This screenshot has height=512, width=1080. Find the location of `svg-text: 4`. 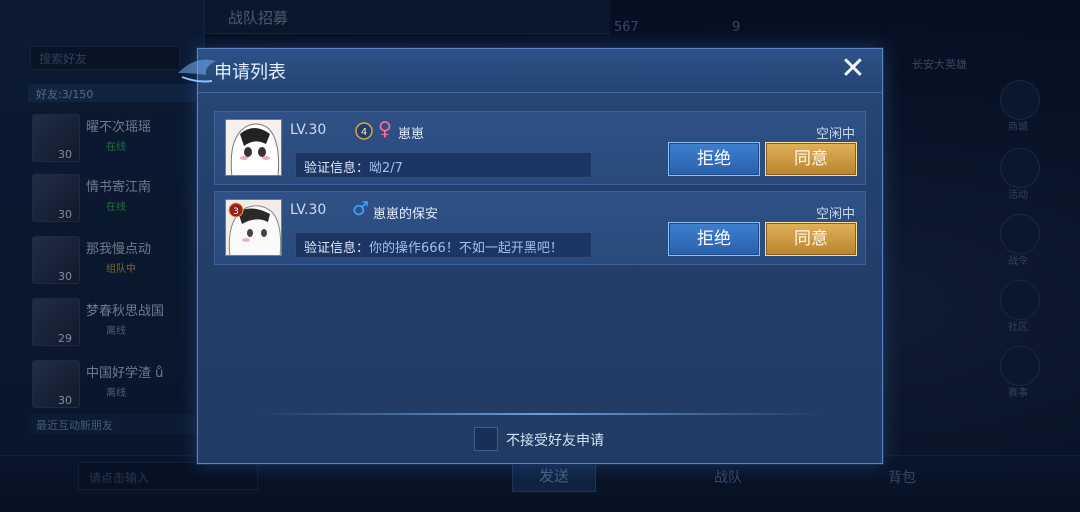

svg-text: 4 is located at coordinates (364, 132).